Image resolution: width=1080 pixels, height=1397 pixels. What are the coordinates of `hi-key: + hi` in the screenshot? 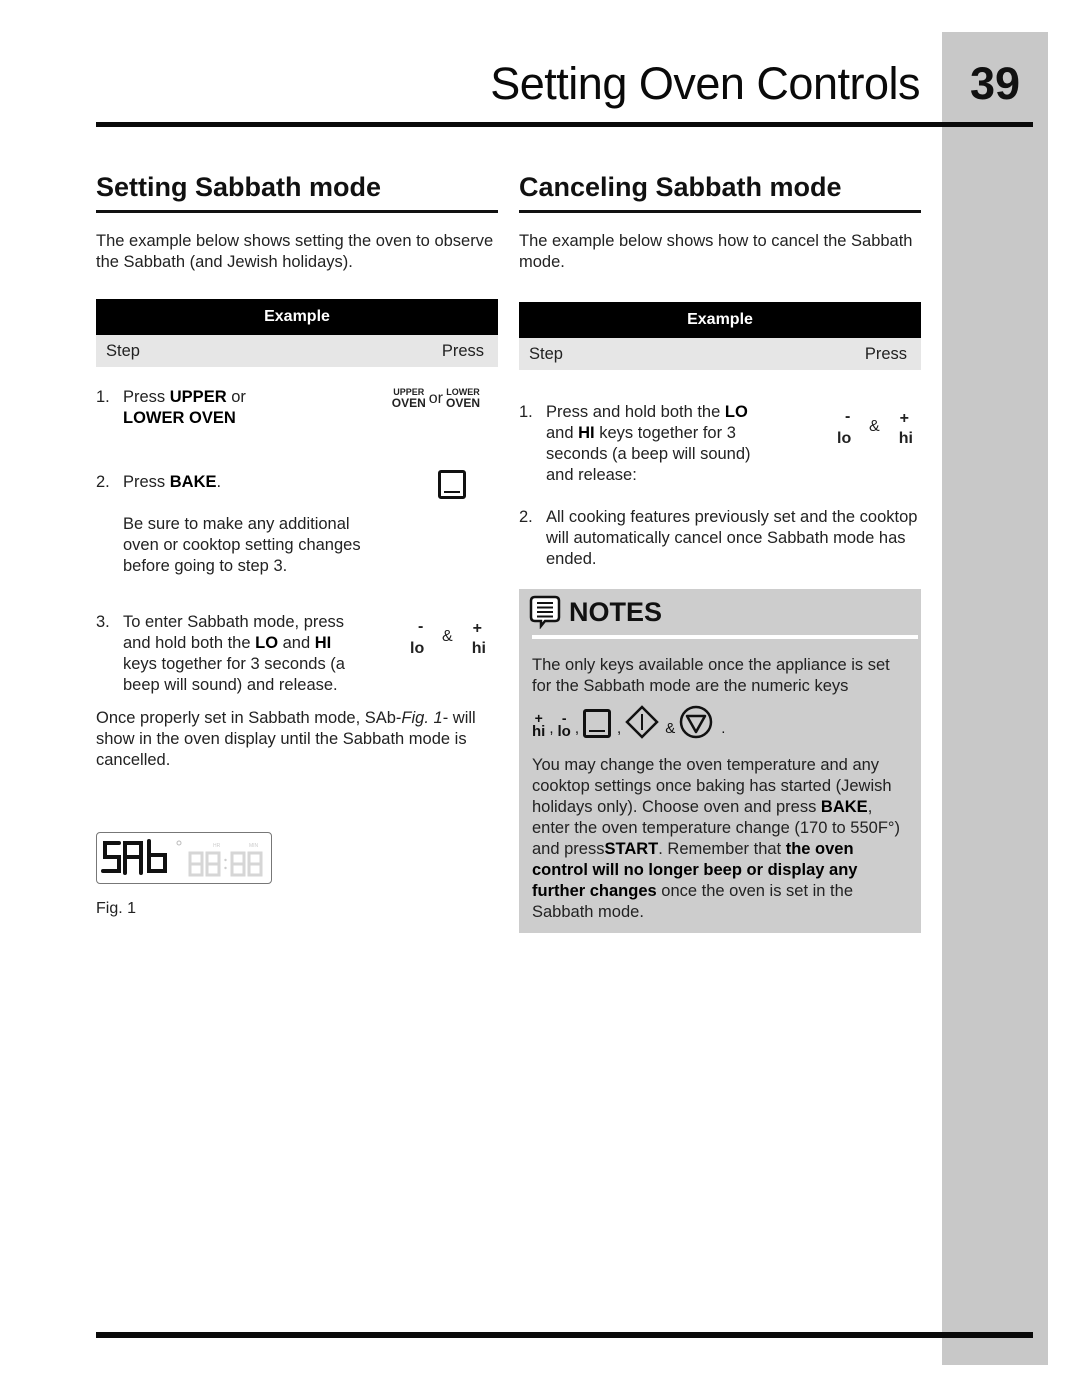 It's located at (538, 725).